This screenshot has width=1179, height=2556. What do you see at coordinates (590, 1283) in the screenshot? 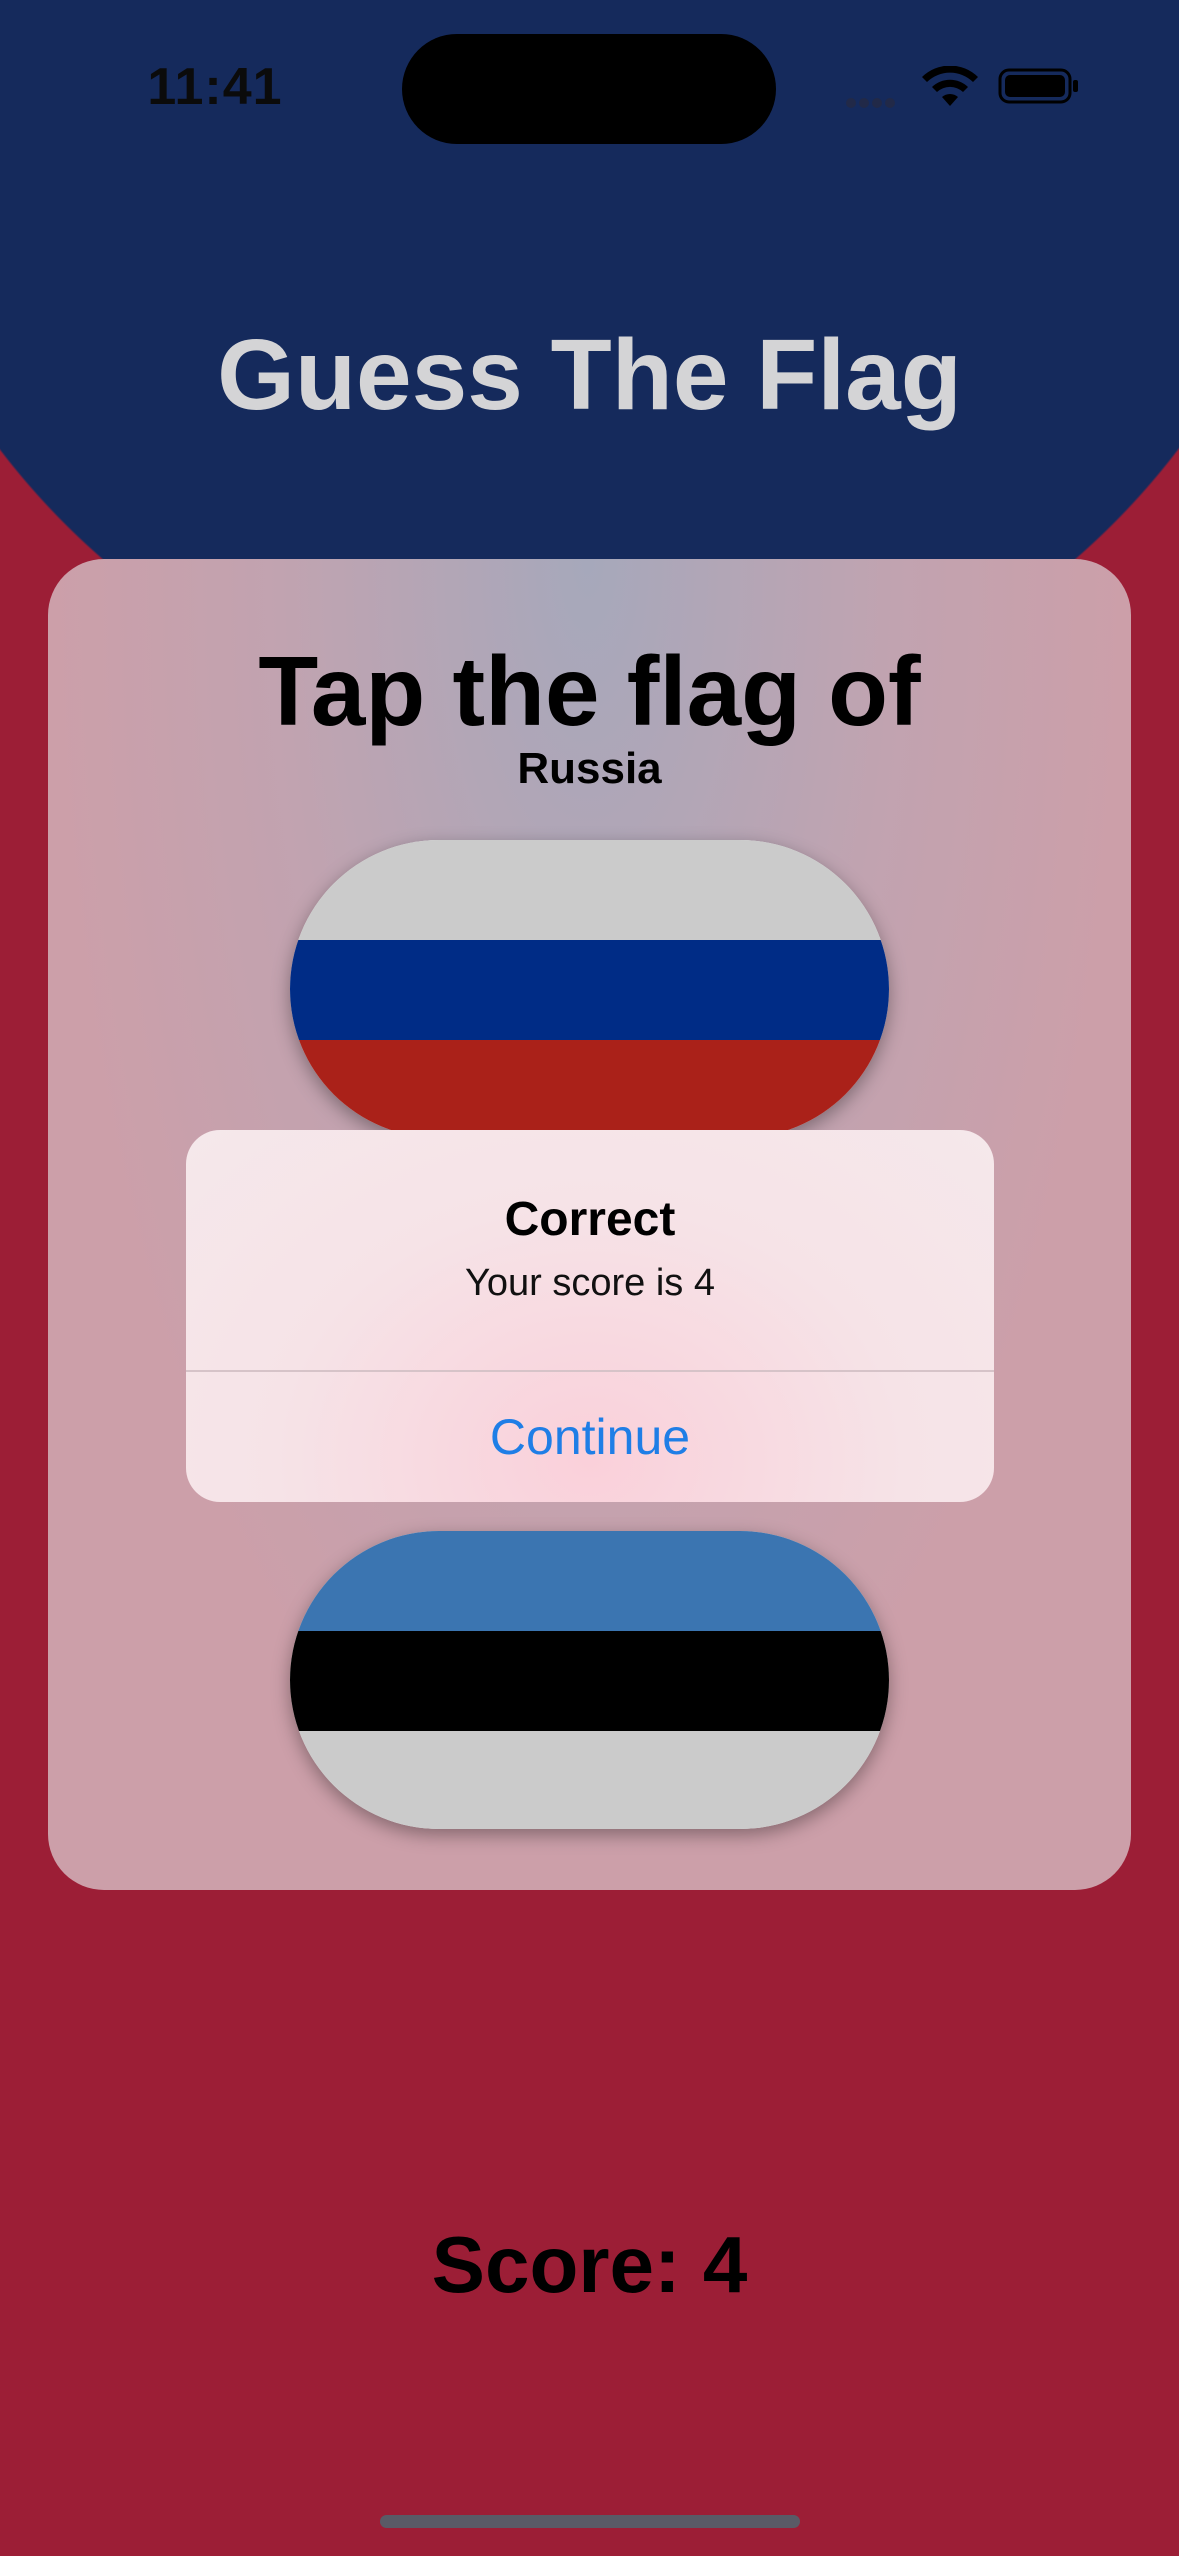
I see `alert-message: Your score is 4` at bounding box center [590, 1283].